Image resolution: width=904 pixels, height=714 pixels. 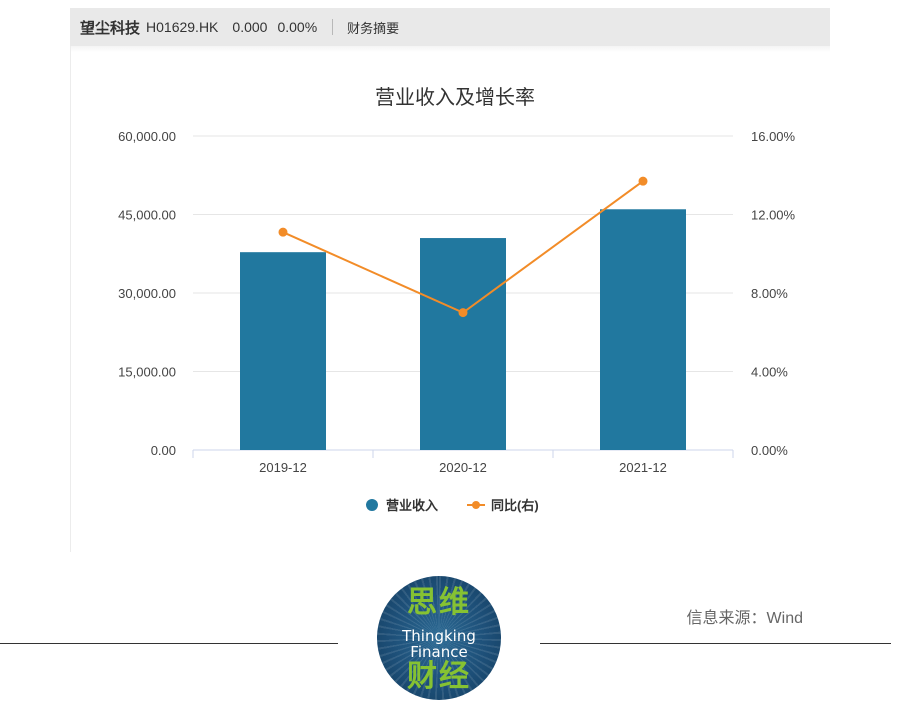 I want to click on y-left-tick-label: 15,000.00, so click(x=147, y=372).